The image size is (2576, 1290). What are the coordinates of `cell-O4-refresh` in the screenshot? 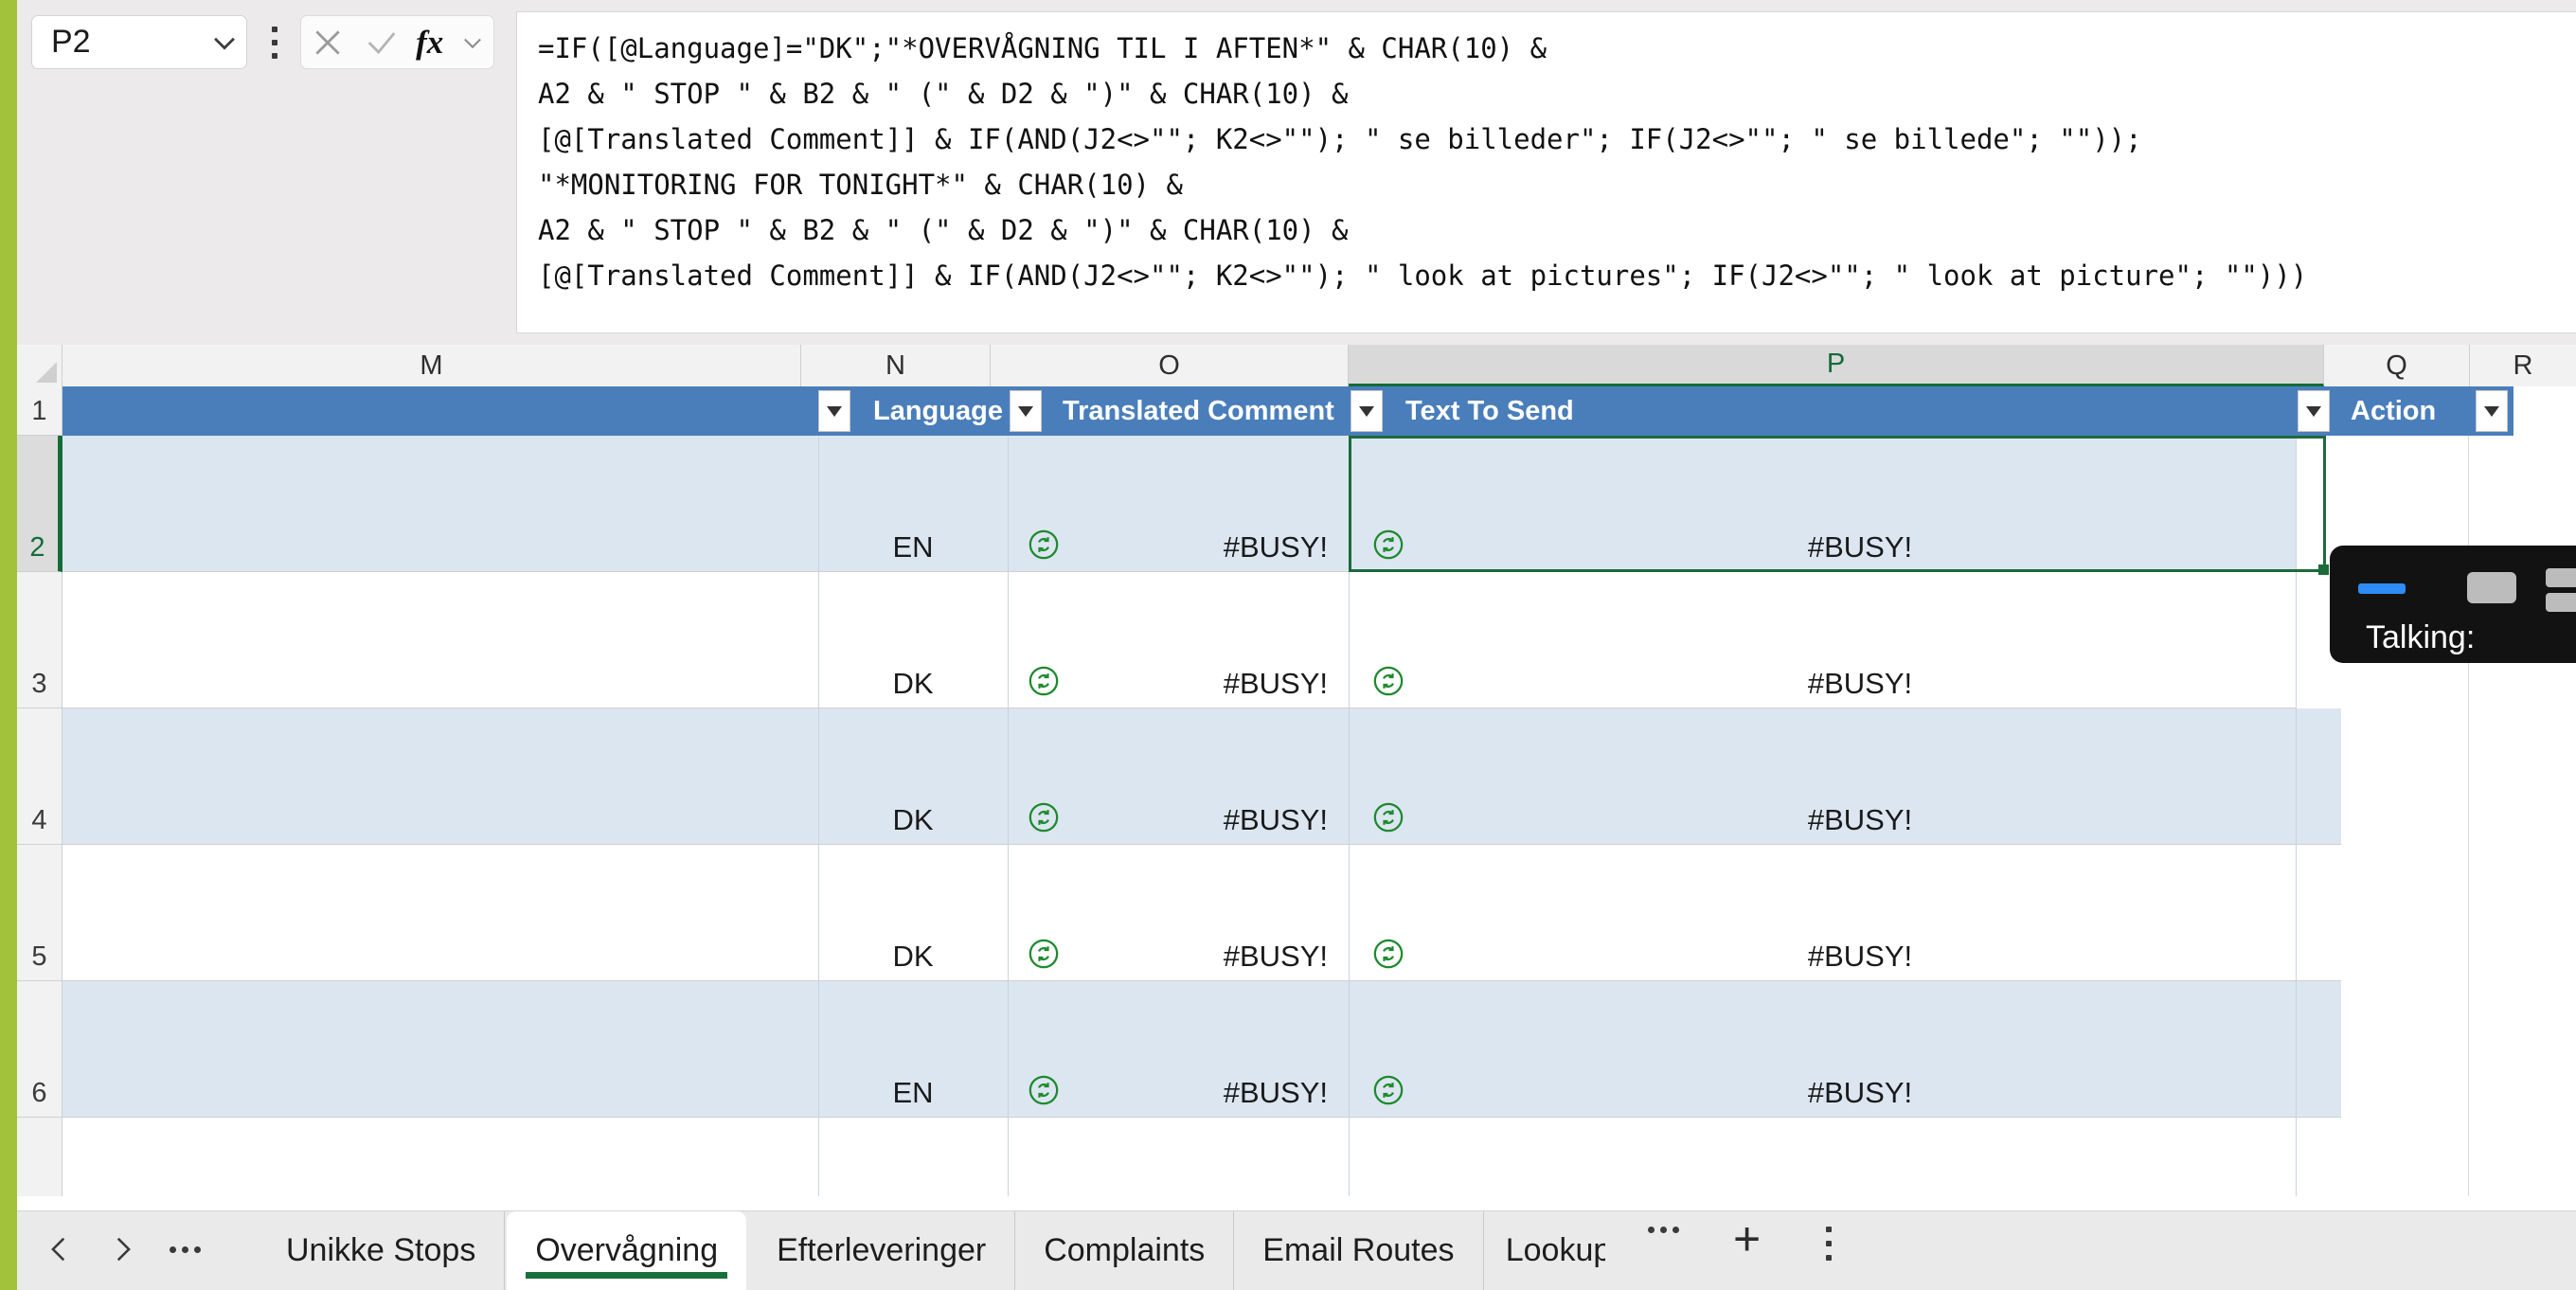 It's located at (1044, 776).